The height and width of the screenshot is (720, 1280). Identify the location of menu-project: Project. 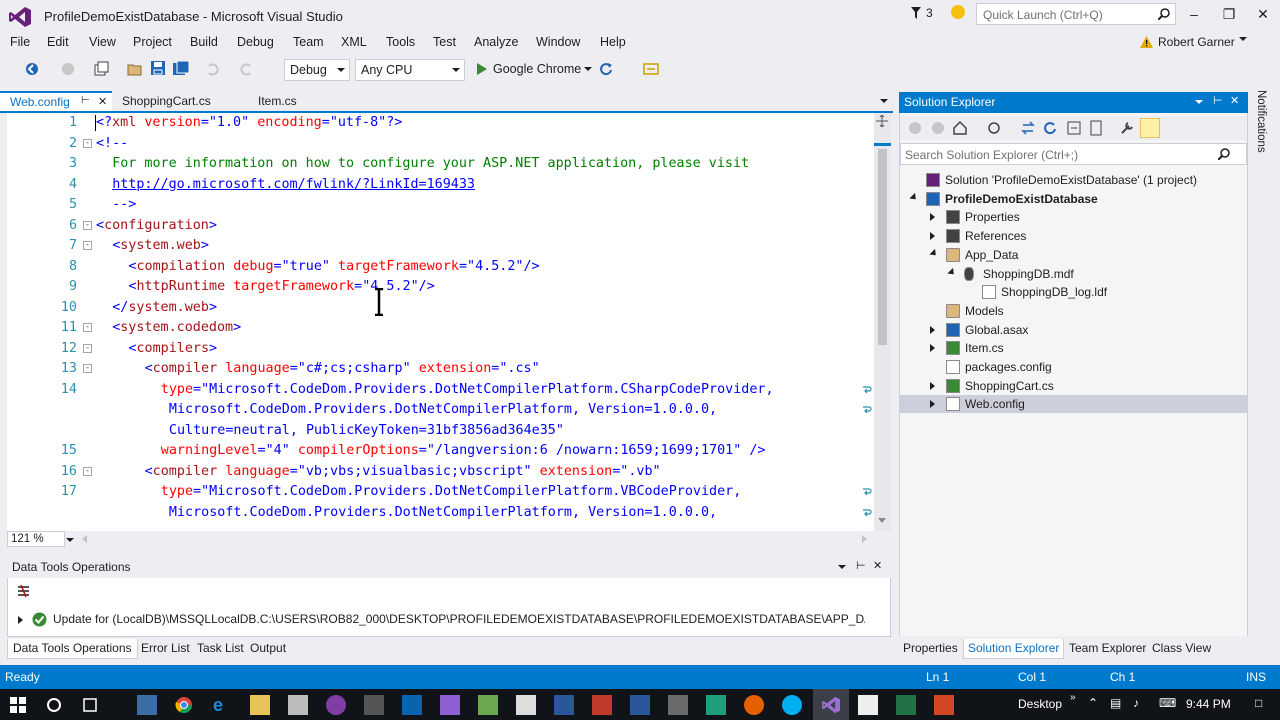
(152, 42).